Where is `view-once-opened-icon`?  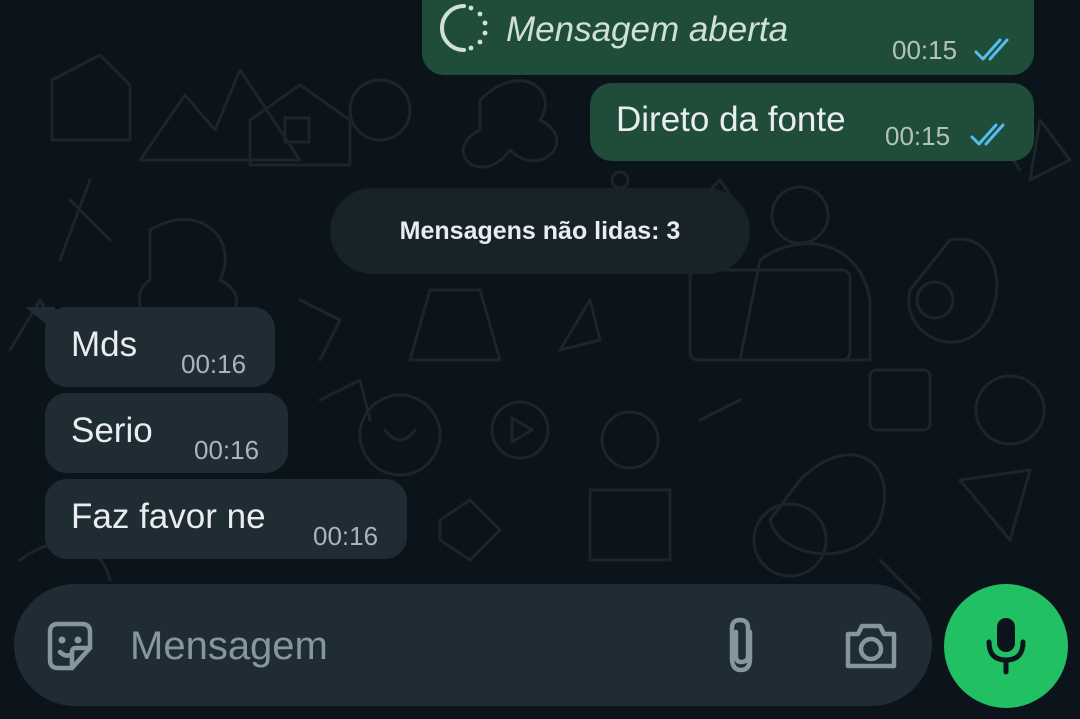
view-once-opened-icon is located at coordinates (464, 28).